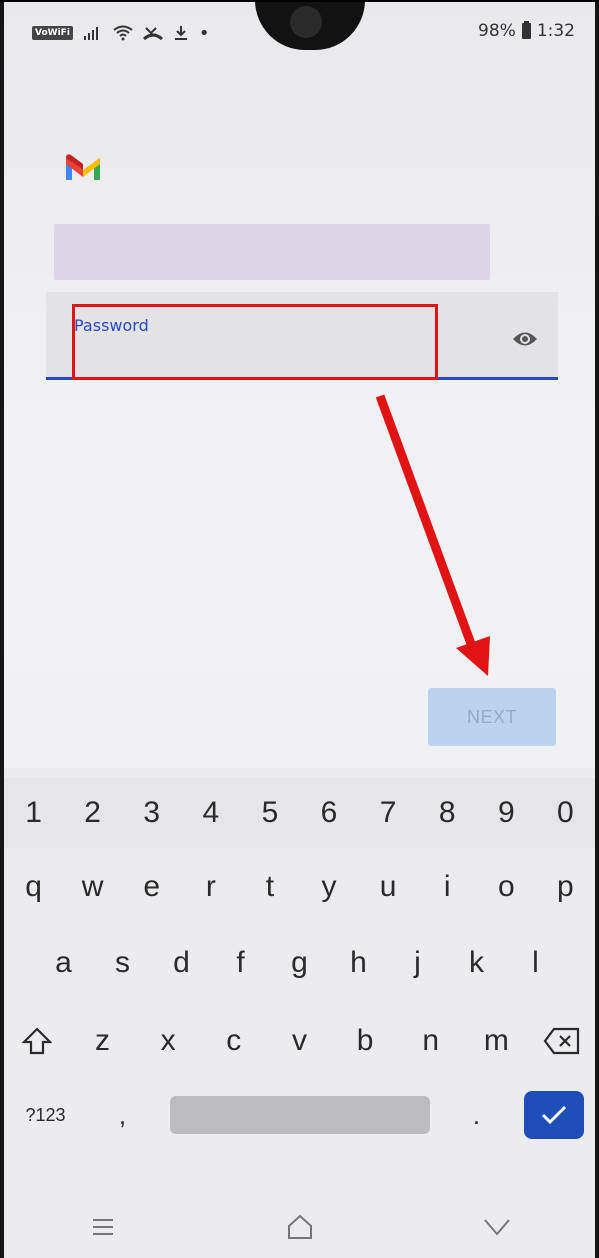 The image size is (599, 1258). What do you see at coordinates (477, 1115) in the screenshot?
I see `period-key: .` at bounding box center [477, 1115].